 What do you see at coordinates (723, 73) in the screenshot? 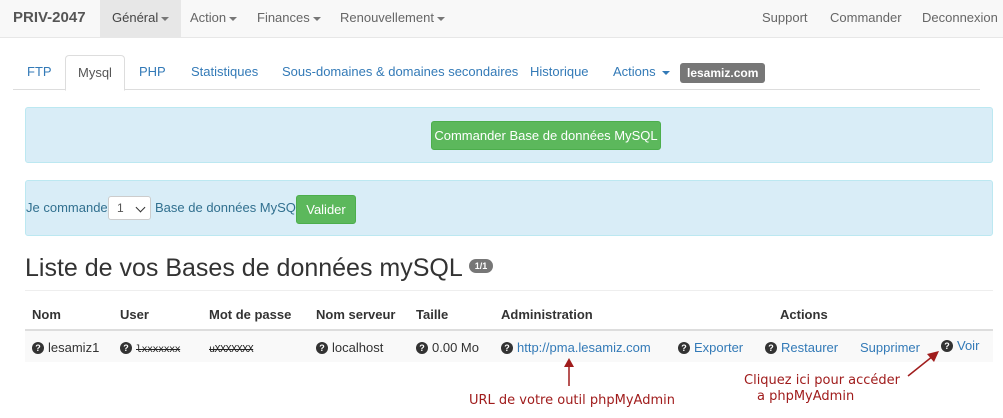
I see `domain-badge: lesamiz.com` at bounding box center [723, 73].